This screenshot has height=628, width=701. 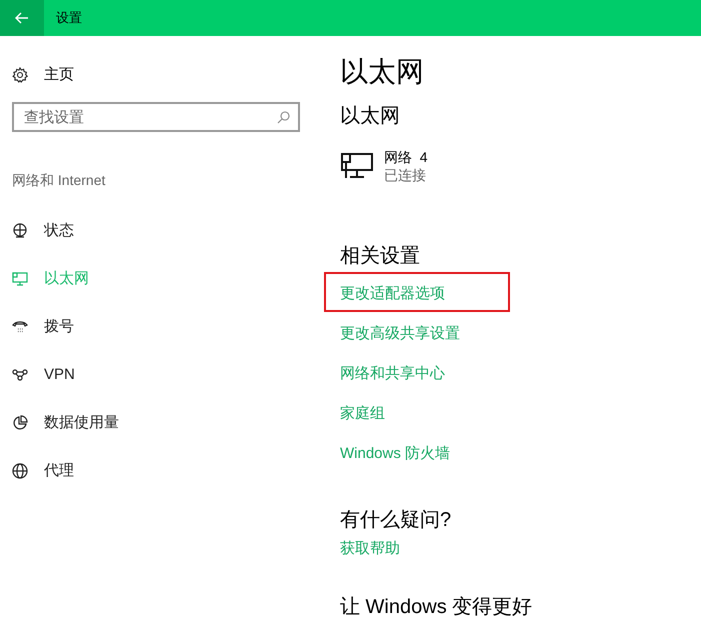 I want to click on section-heading: 有什么疑问?, so click(x=396, y=520).